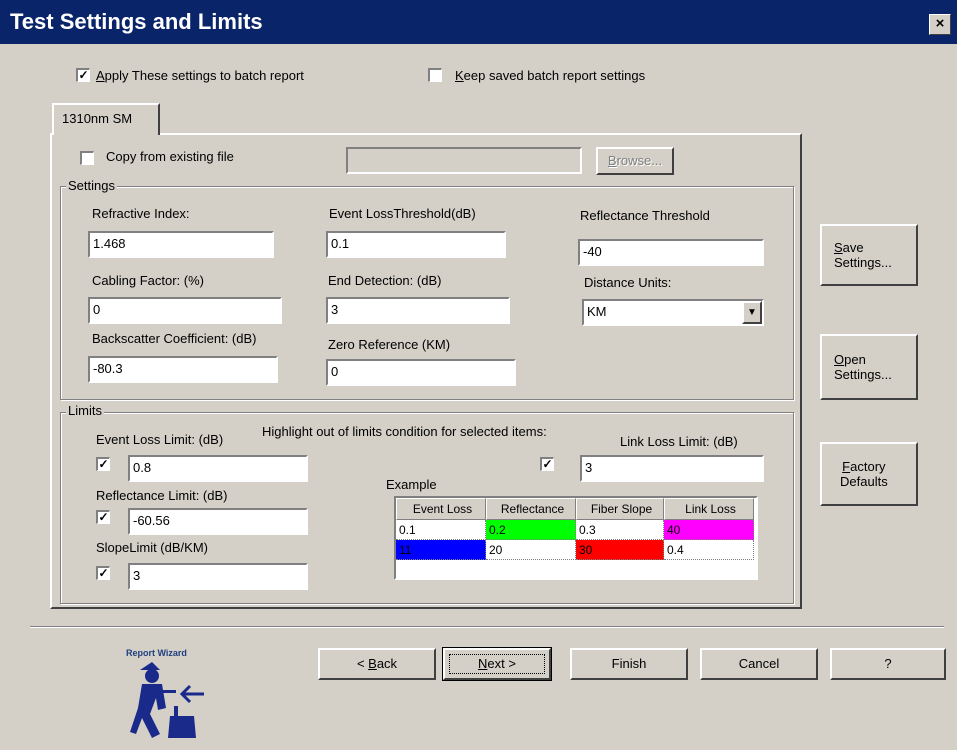  I want to click on example-cell: 0.4, so click(709, 550).